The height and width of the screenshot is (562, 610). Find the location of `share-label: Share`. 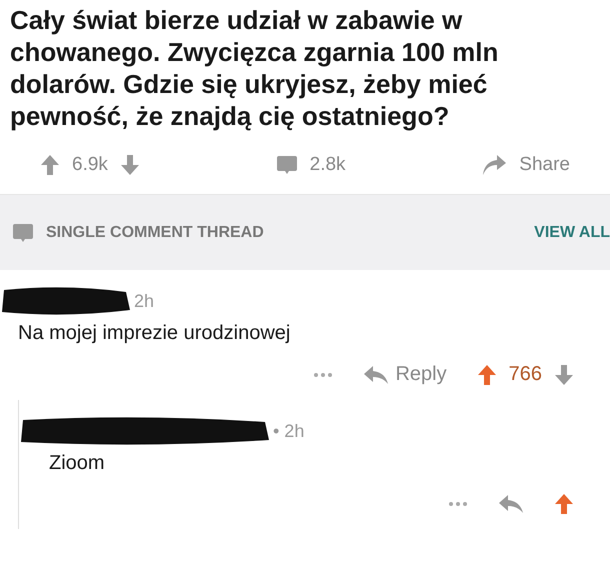

share-label: Share is located at coordinates (544, 165).